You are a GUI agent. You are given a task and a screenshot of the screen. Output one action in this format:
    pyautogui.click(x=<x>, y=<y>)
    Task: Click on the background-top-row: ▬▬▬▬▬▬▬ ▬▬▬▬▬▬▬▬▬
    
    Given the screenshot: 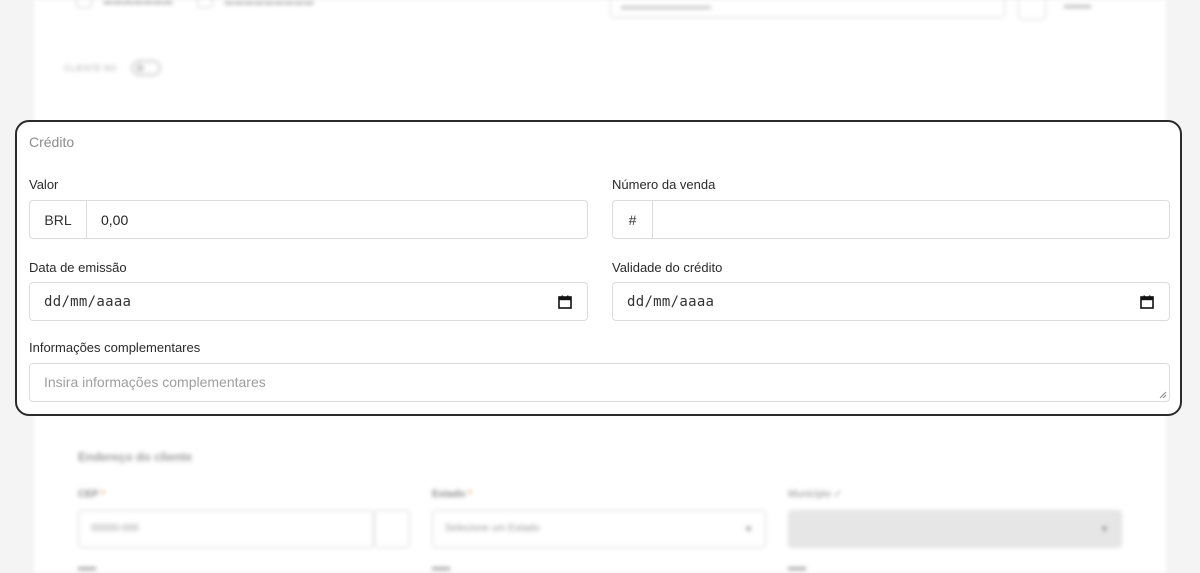 What is the action you would take?
    pyautogui.click(x=195, y=4)
    